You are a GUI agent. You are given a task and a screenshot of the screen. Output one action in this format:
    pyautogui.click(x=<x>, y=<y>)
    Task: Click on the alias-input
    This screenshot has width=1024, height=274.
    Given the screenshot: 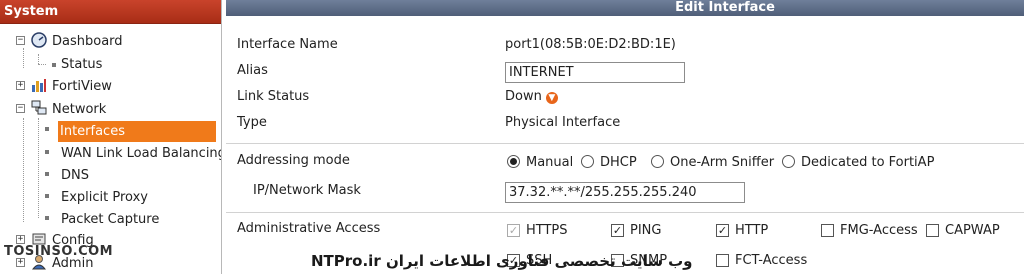 What is the action you would take?
    pyautogui.click(x=595, y=72)
    